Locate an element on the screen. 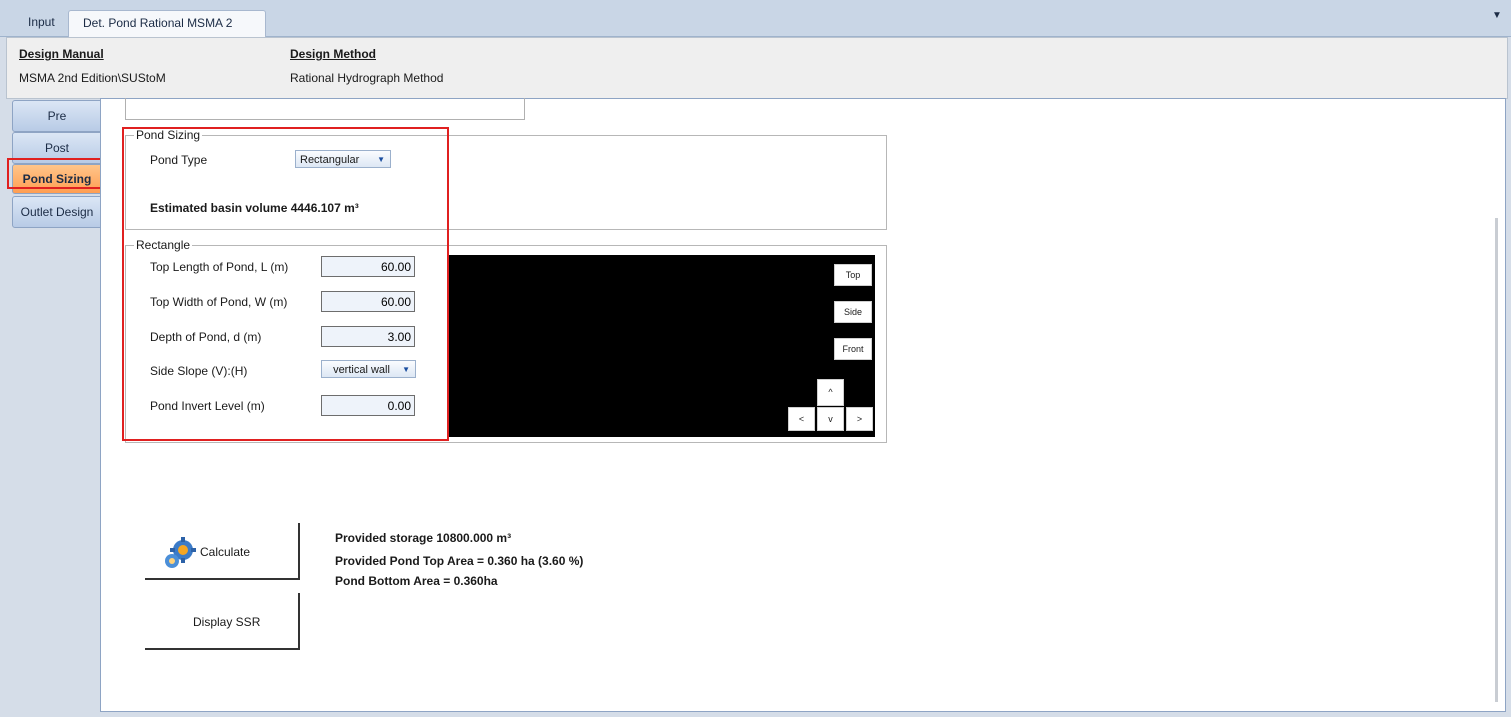  side-tab-pre: Pre is located at coordinates (57, 116).